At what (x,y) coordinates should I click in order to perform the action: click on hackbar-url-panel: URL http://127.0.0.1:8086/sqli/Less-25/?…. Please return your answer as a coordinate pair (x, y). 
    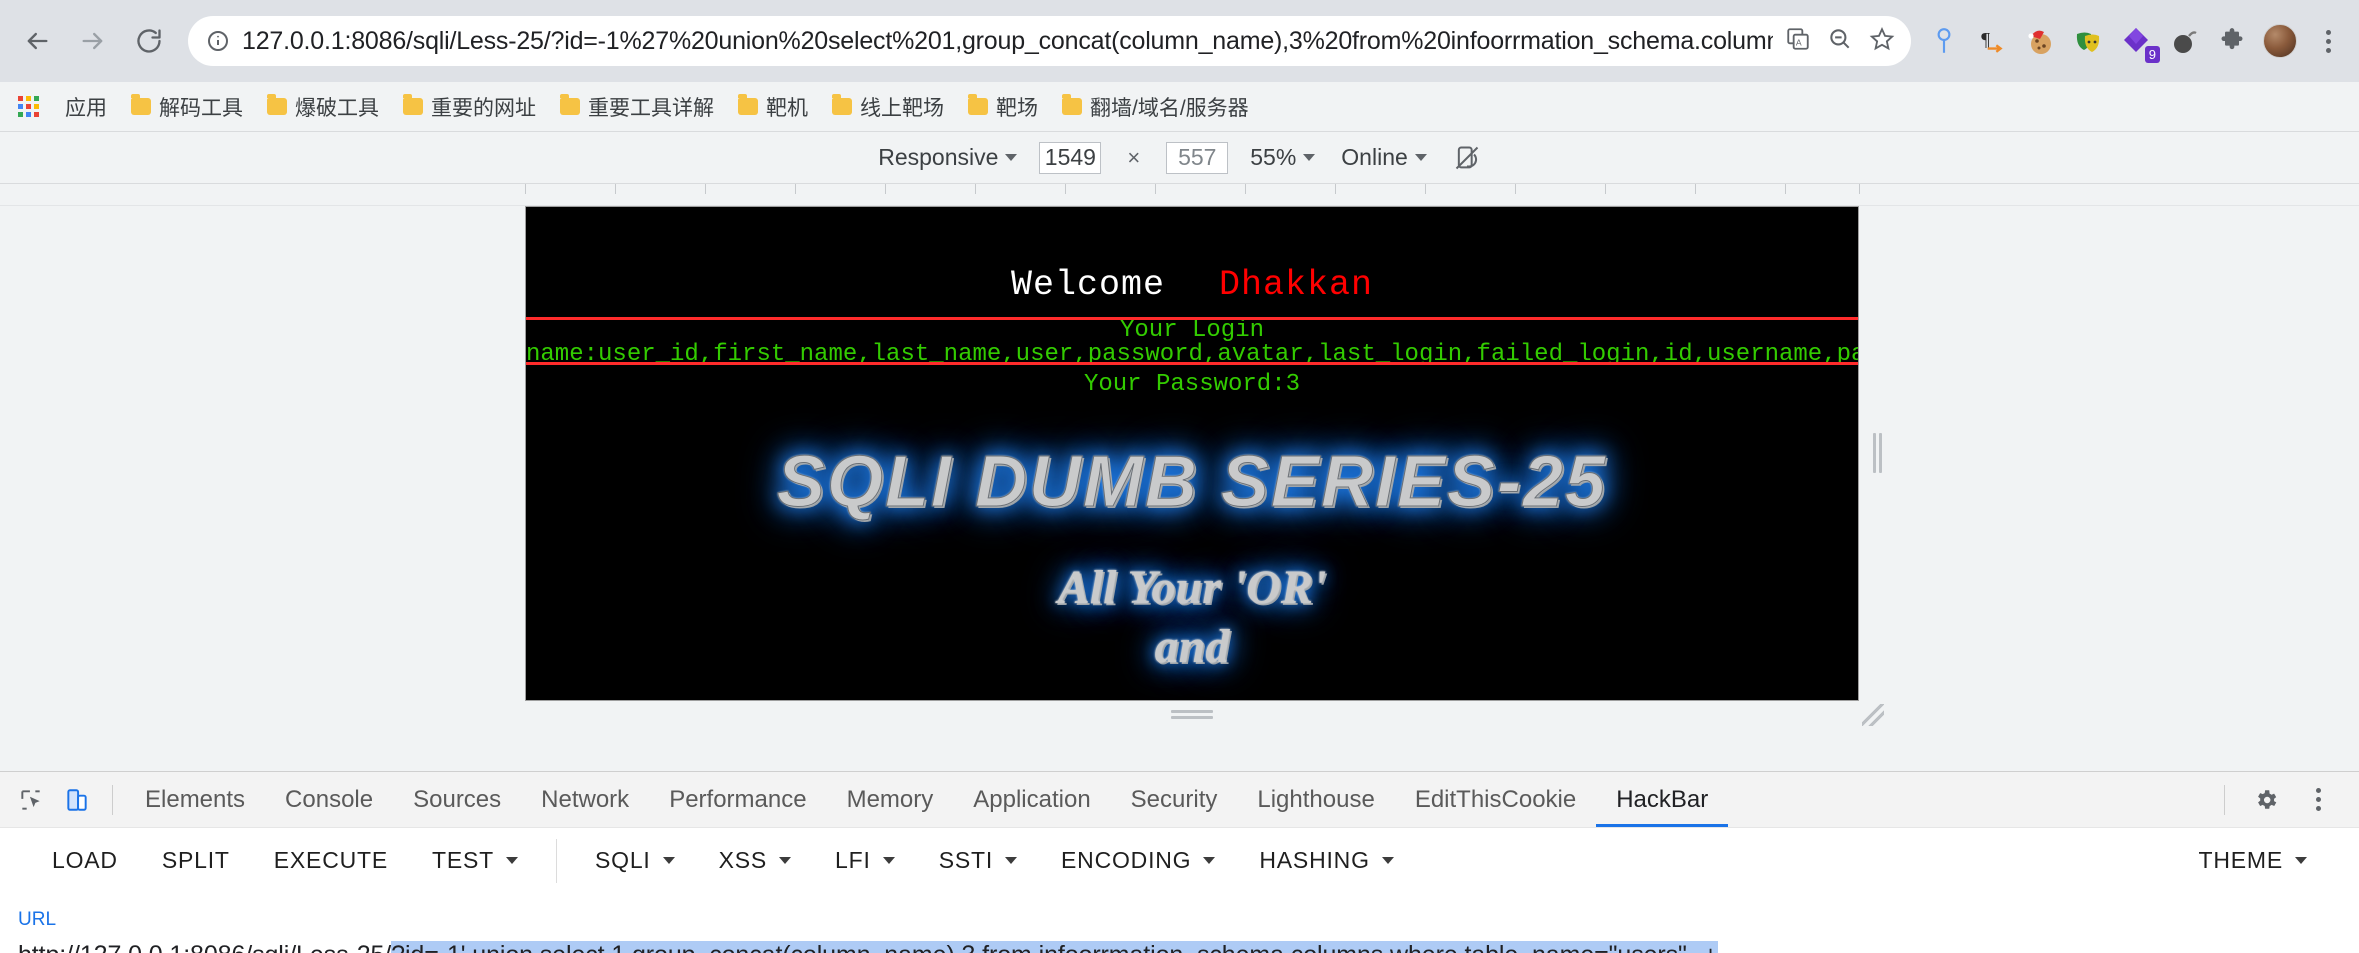
    Looking at the image, I should click on (1179, 923).